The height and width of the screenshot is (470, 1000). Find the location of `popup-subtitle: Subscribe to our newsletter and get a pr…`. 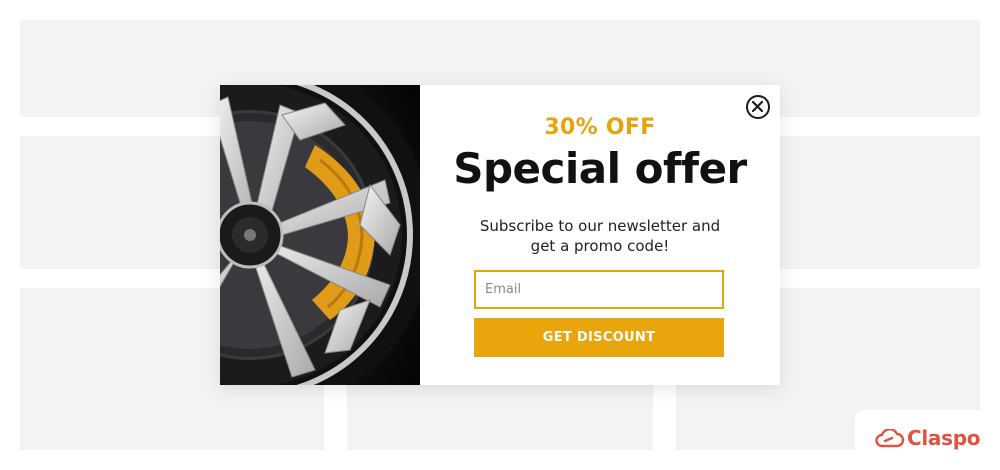

popup-subtitle: Subscribe to our newsletter and get a pr… is located at coordinates (600, 236).